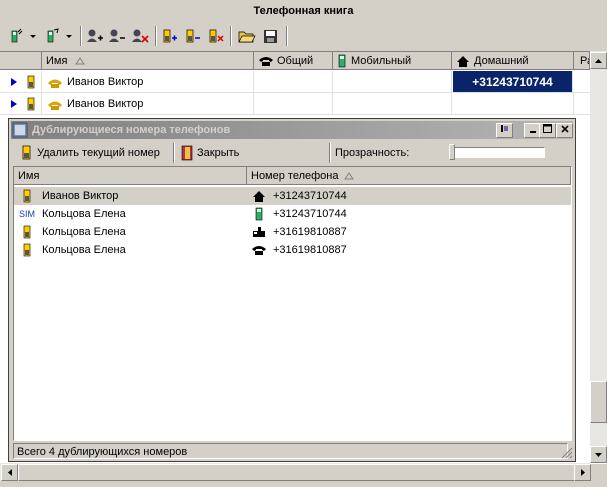  I want to click on contact-icon, so click(55, 83).